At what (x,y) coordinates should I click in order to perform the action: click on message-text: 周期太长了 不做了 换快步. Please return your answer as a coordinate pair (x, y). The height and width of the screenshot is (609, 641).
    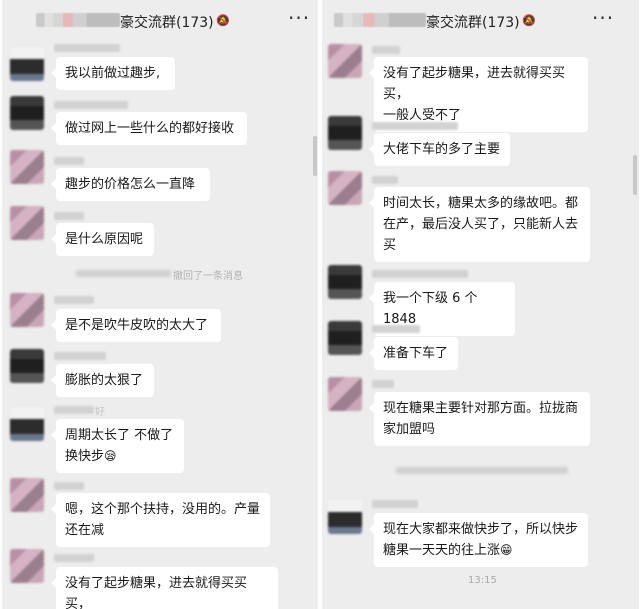
    Looking at the image, I should click on (119, 446).